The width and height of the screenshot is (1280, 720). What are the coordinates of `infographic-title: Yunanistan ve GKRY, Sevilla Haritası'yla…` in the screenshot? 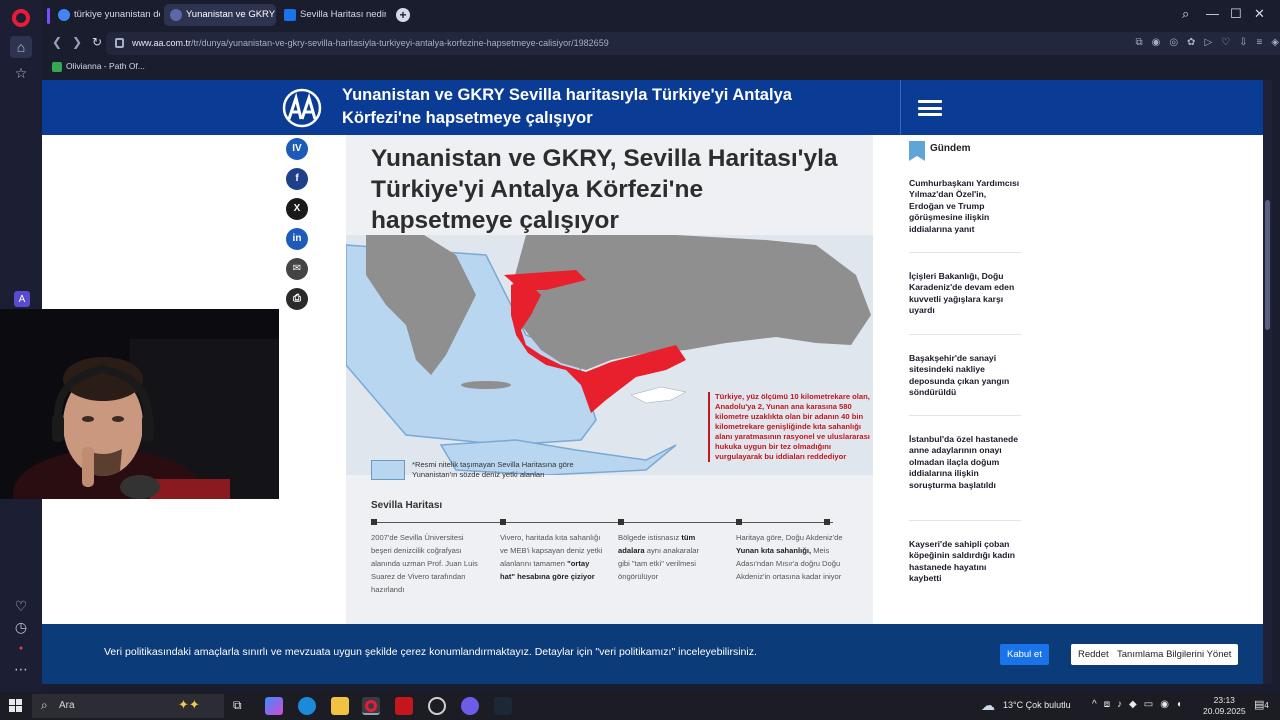 It's located at (604, 189).